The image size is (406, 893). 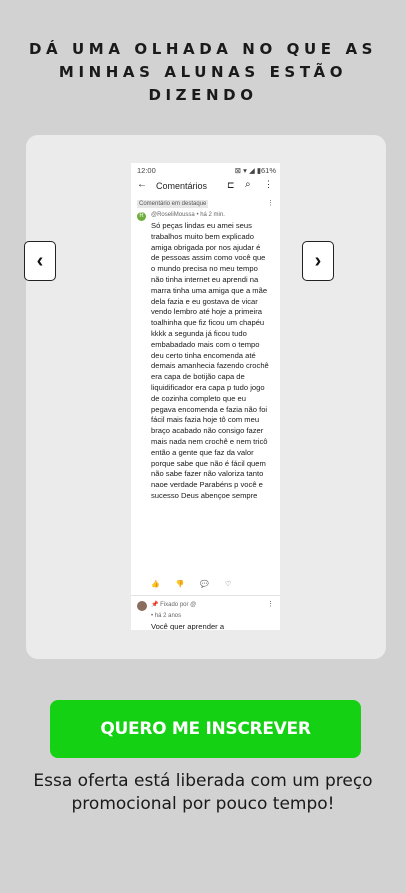 What do you see at coordinates (188, 626) in the screenshot?
I see `reply-text: Você quer aprender a` at bounding box center [188, 626].